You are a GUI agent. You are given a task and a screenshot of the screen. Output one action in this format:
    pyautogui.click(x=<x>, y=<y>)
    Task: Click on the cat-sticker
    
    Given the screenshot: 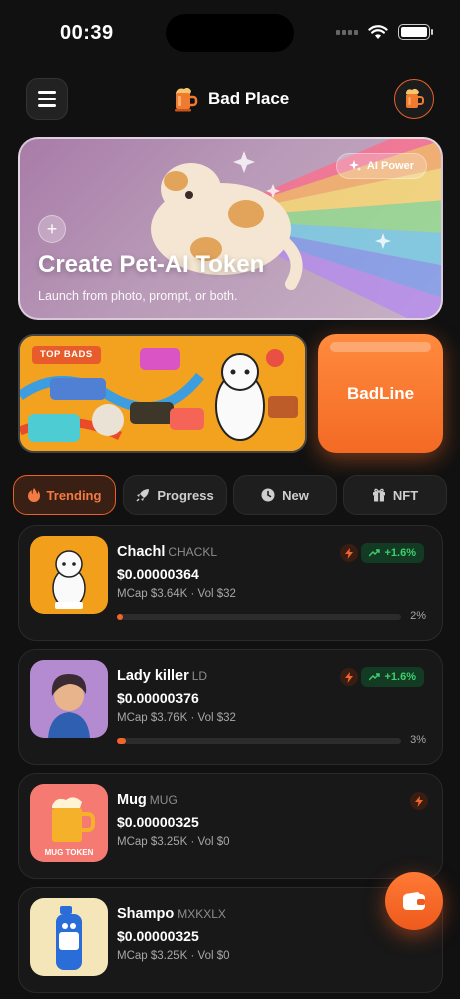 What is the action you would take?
    pyautogui.click(x=240, y=397)
    